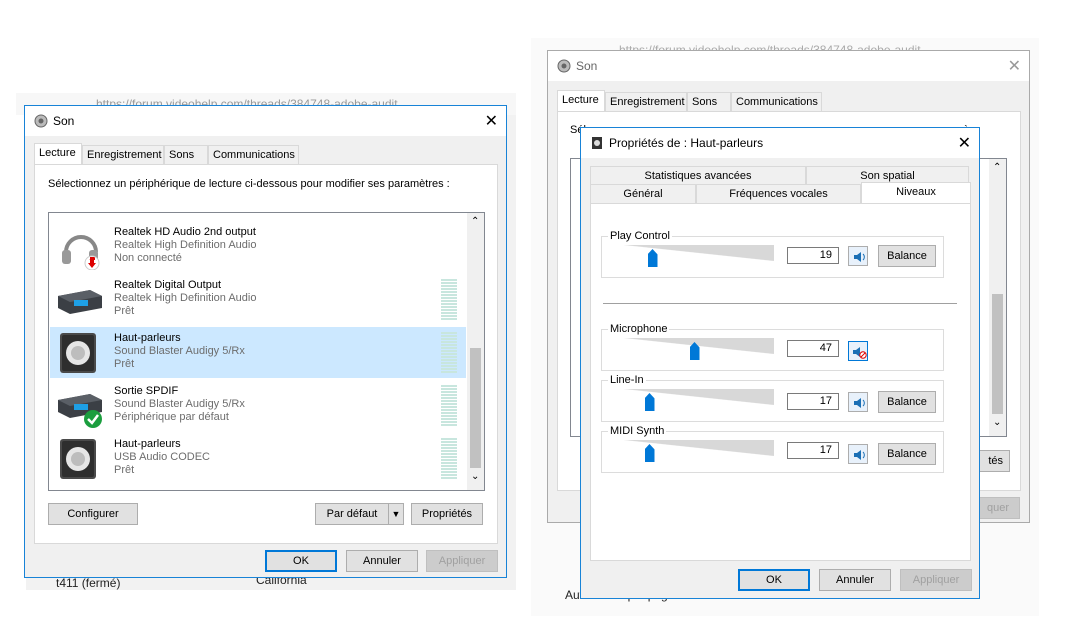 Image resolution: width=1079 pixels, height=631 pixels. I want to click on channel-group: Play Control 19 Balance, so click(772, 254).